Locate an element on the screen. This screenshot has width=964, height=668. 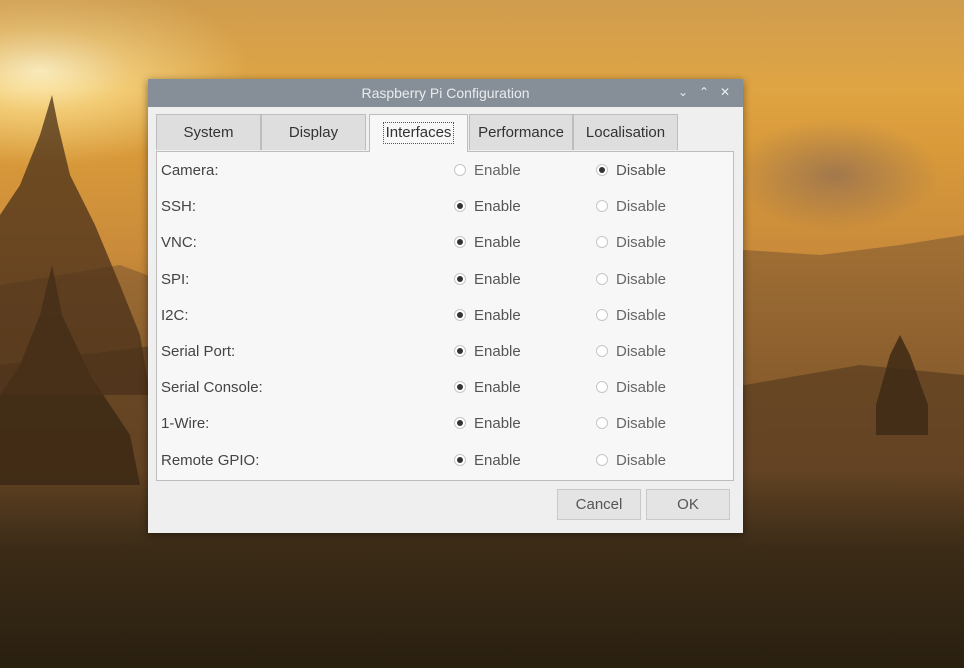
interface-row: SSH: Enable Disable is located at coordinates (445, 207).